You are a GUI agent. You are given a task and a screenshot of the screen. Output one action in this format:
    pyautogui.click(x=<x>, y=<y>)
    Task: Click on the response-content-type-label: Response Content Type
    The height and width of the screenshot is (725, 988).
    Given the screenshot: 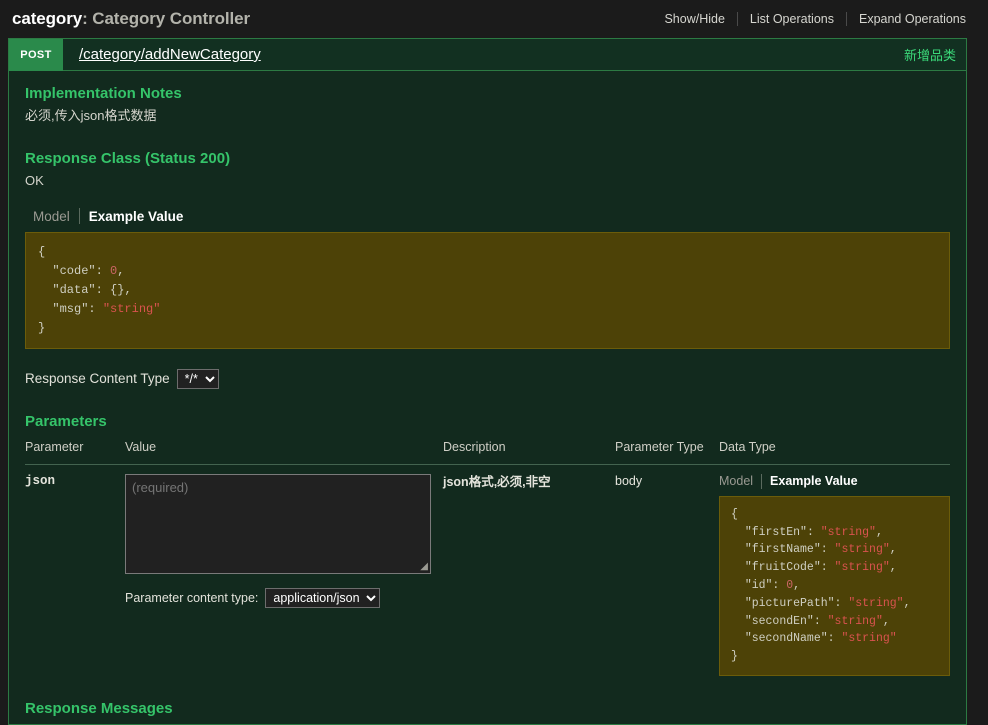 What is the action you would take?
    pyautogui.click(x=97, y=379)
    